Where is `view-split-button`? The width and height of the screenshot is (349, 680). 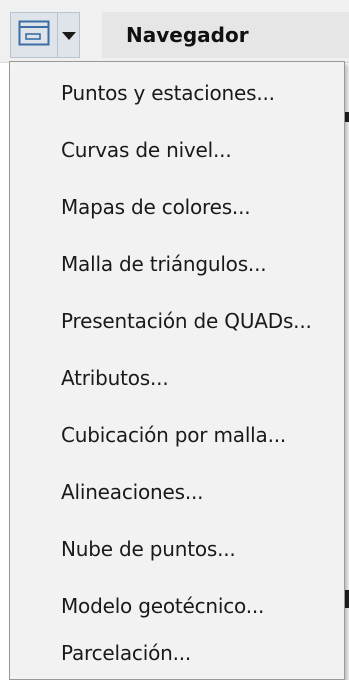
view-split-button is located at coordinates (45, 35).